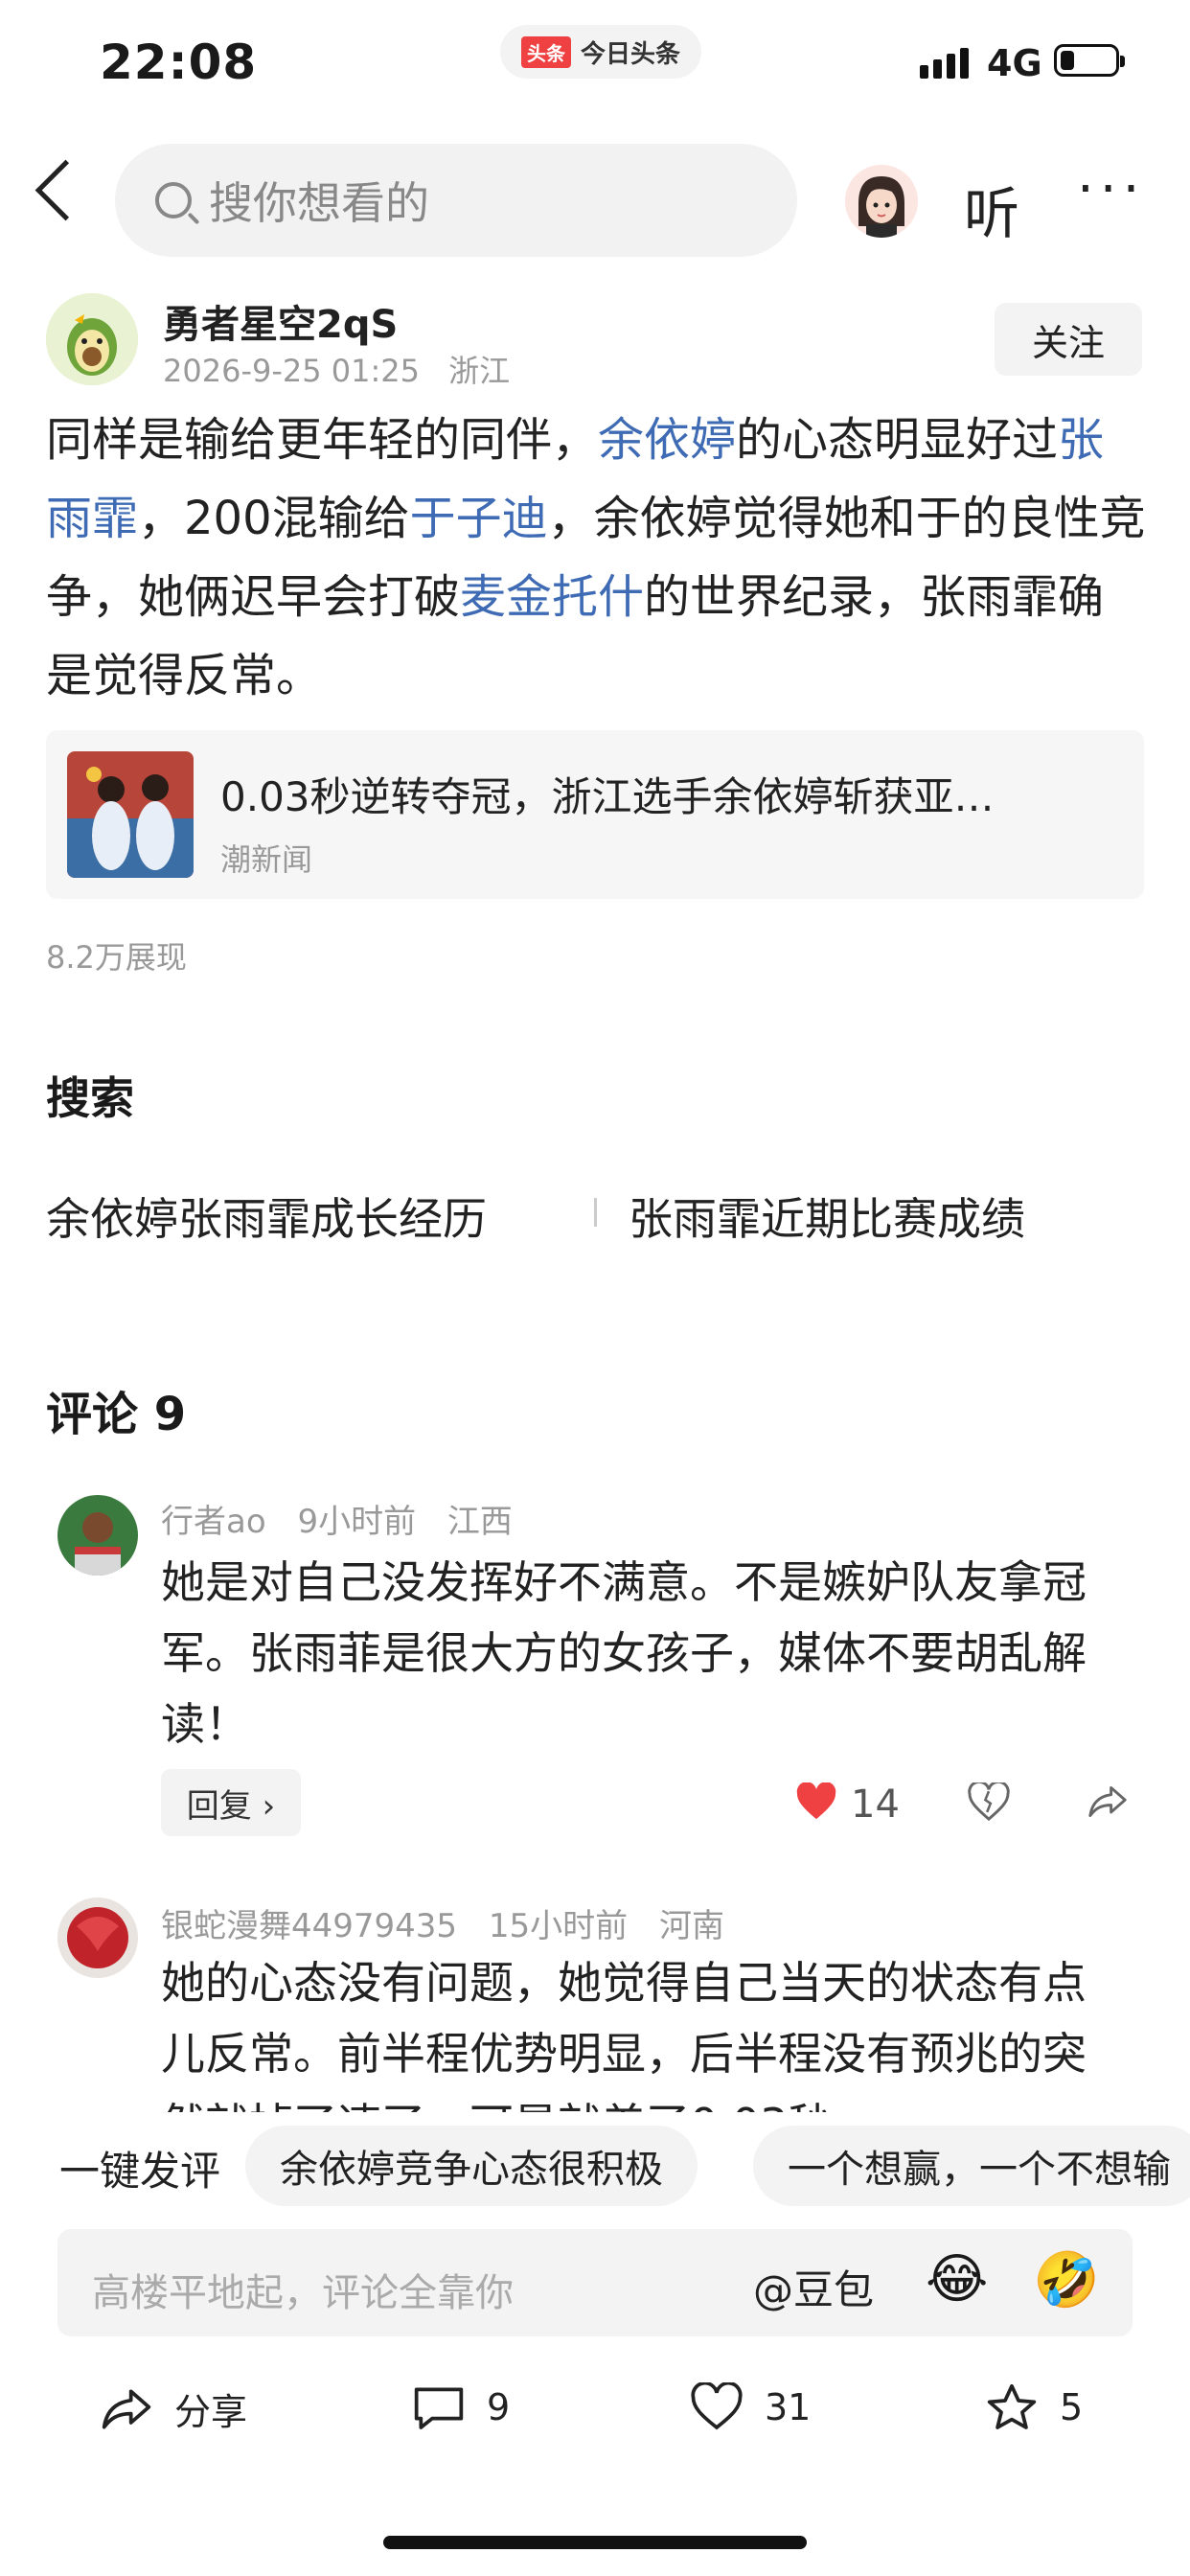 Image resolution: width=1190 pixels, height=2576 pixels. I want to click on search-placeholder: 搜你想看的, so click(319, 203).